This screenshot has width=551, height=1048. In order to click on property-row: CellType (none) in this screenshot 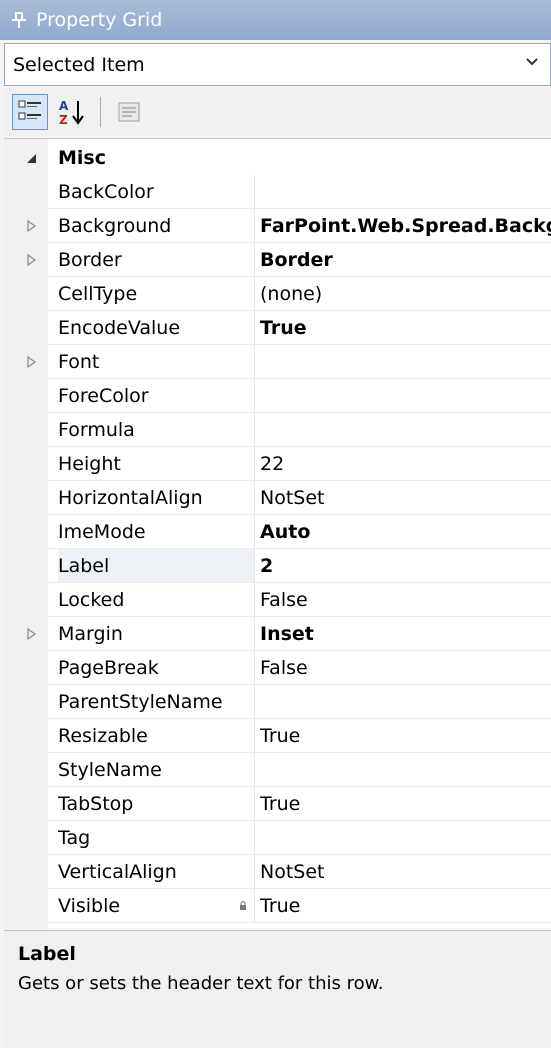, I will do `click(277, 294)`.